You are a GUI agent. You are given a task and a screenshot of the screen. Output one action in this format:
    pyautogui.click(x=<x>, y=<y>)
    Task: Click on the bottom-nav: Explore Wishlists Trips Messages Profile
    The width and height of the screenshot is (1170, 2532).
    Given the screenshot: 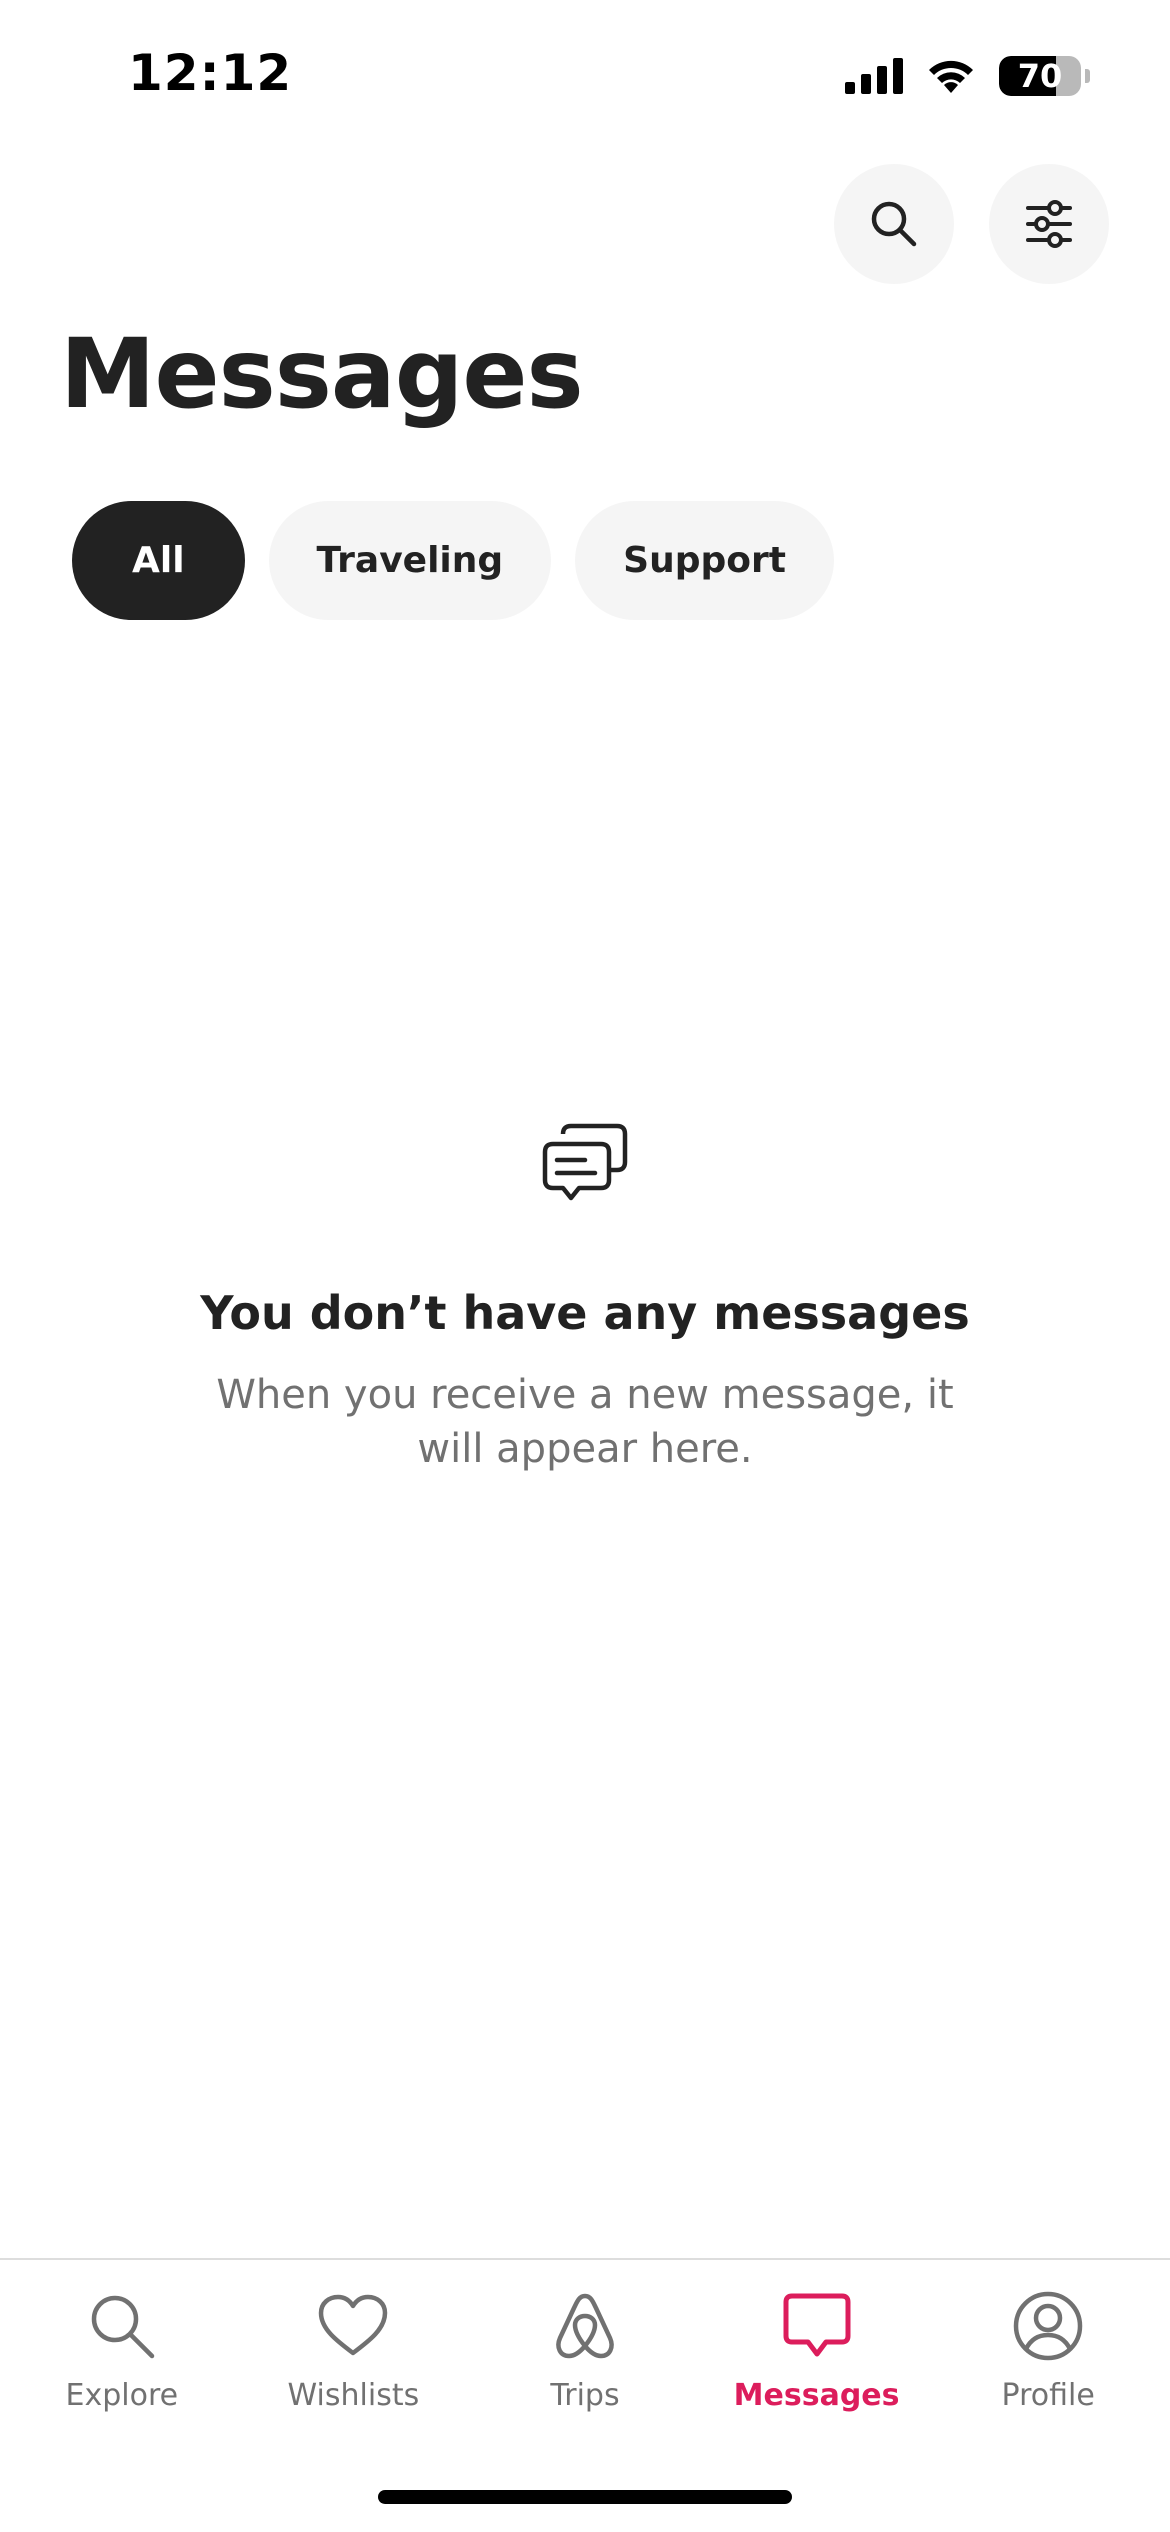 What is the action you would take?
    pyautogui.click(x=585, y=2358)
    